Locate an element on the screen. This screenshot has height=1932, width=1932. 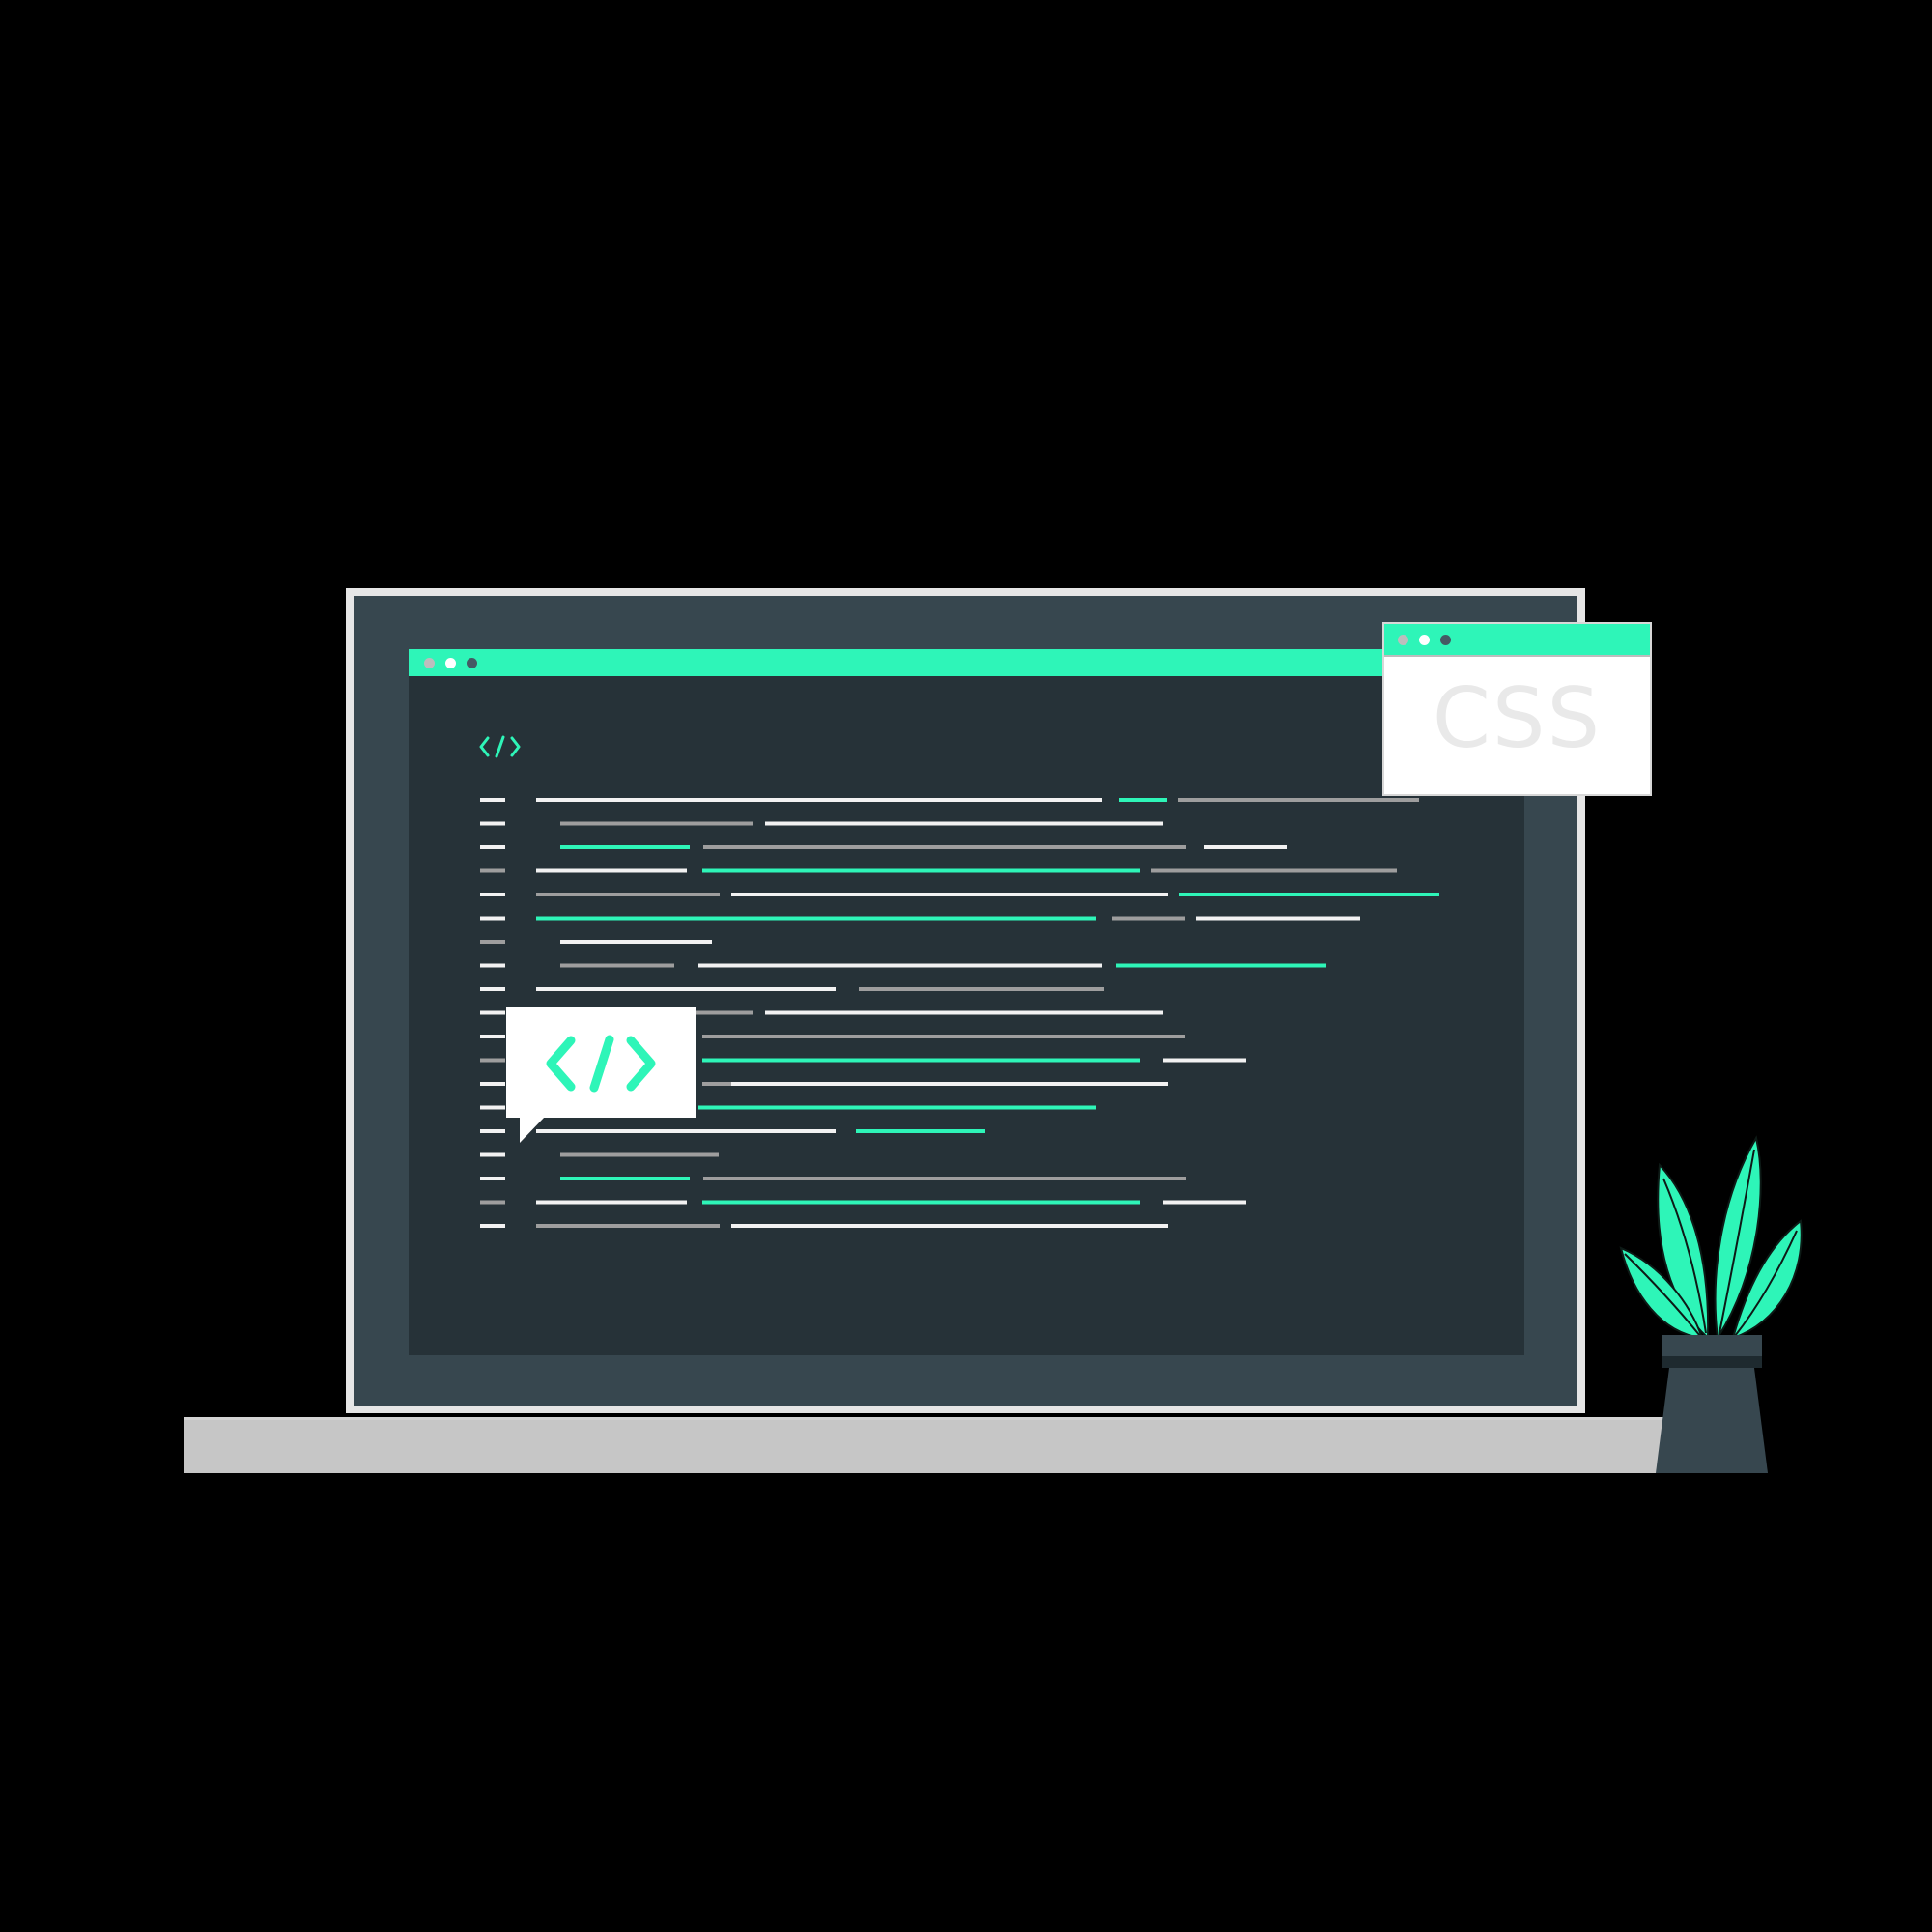
window-dot-gray is located at coordinates (1403, 640).